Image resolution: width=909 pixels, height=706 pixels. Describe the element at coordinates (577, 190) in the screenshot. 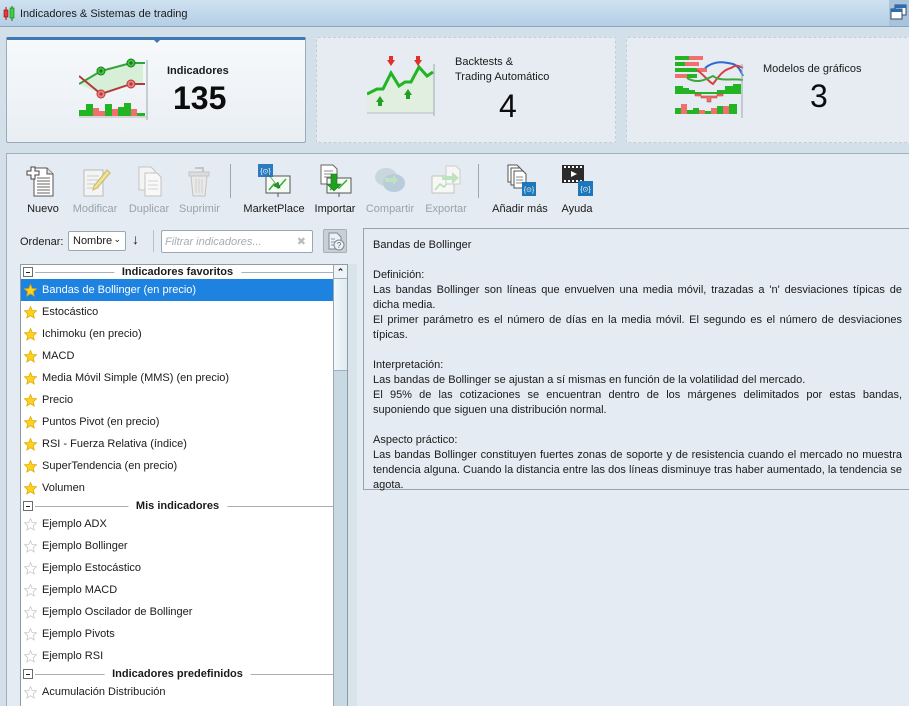

I see `ayuda-button: {⊙} Ayuda` at that location.